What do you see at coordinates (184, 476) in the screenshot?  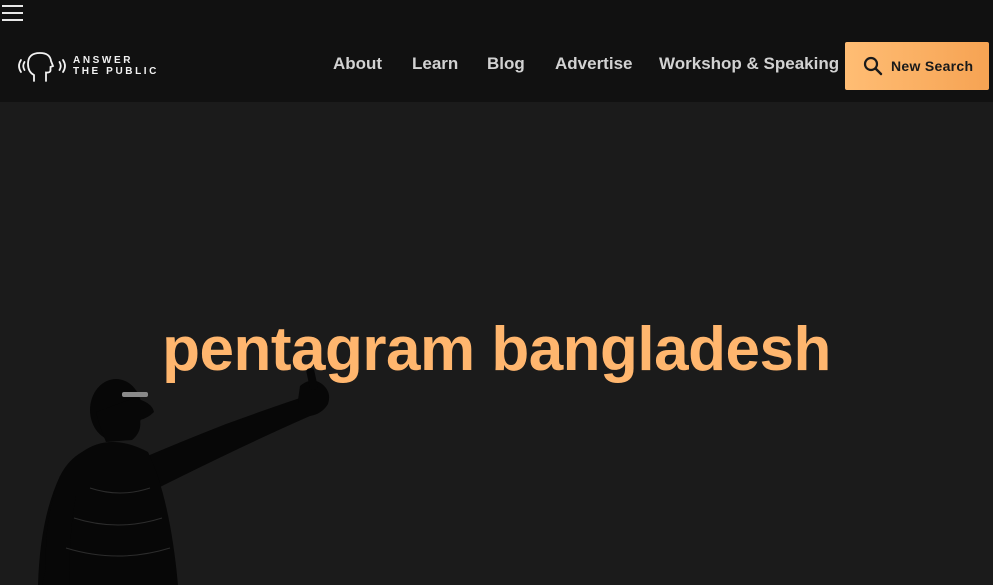 I see `man-pointing-illustration` at bounding box center [184, 476].